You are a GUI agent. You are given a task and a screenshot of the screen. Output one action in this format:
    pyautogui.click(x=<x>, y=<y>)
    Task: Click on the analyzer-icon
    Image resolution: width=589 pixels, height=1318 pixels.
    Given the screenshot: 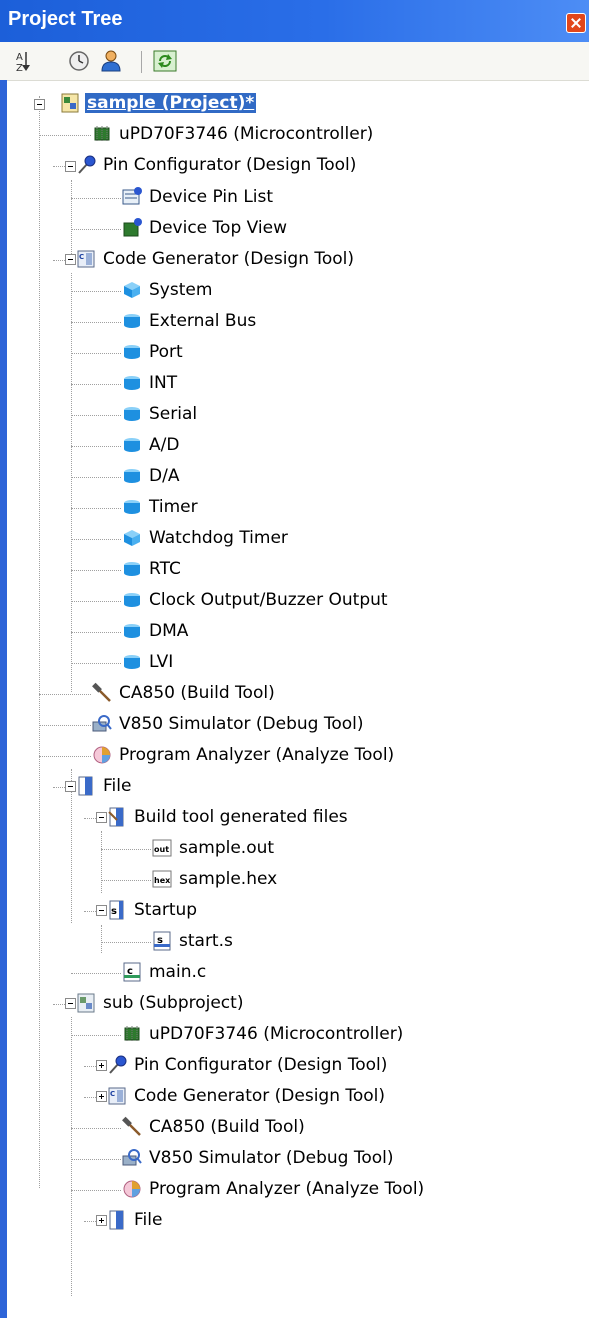 What is the action you would take?
    pyautogui.click(x=132, y=1189)
    